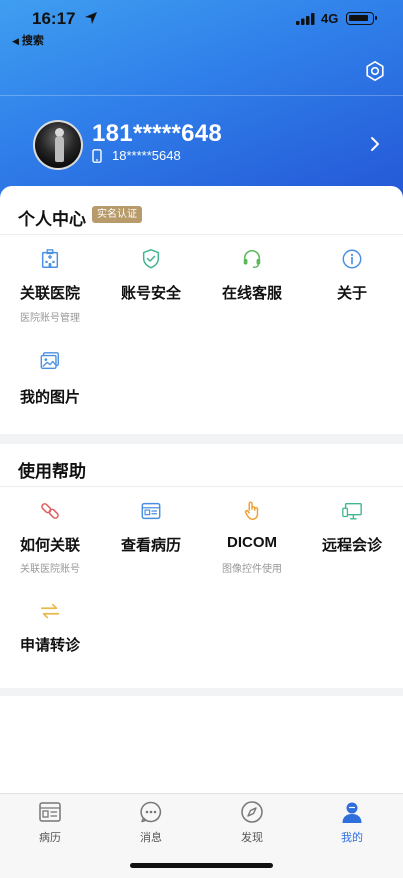 This screenshot has width=403, height=878. I want to click on record-card-icon, so click(151, 511).